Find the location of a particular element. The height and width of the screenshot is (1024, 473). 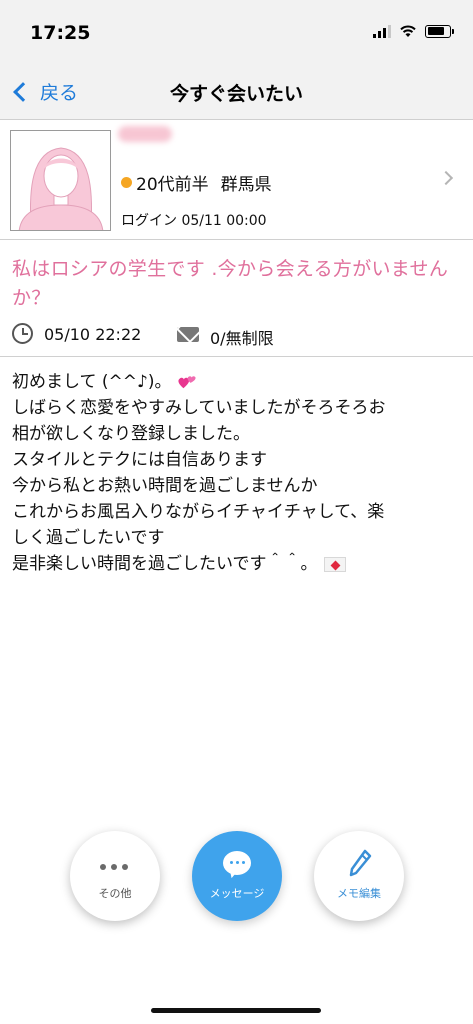

home-indicator is located at coordinates (236, 1010).